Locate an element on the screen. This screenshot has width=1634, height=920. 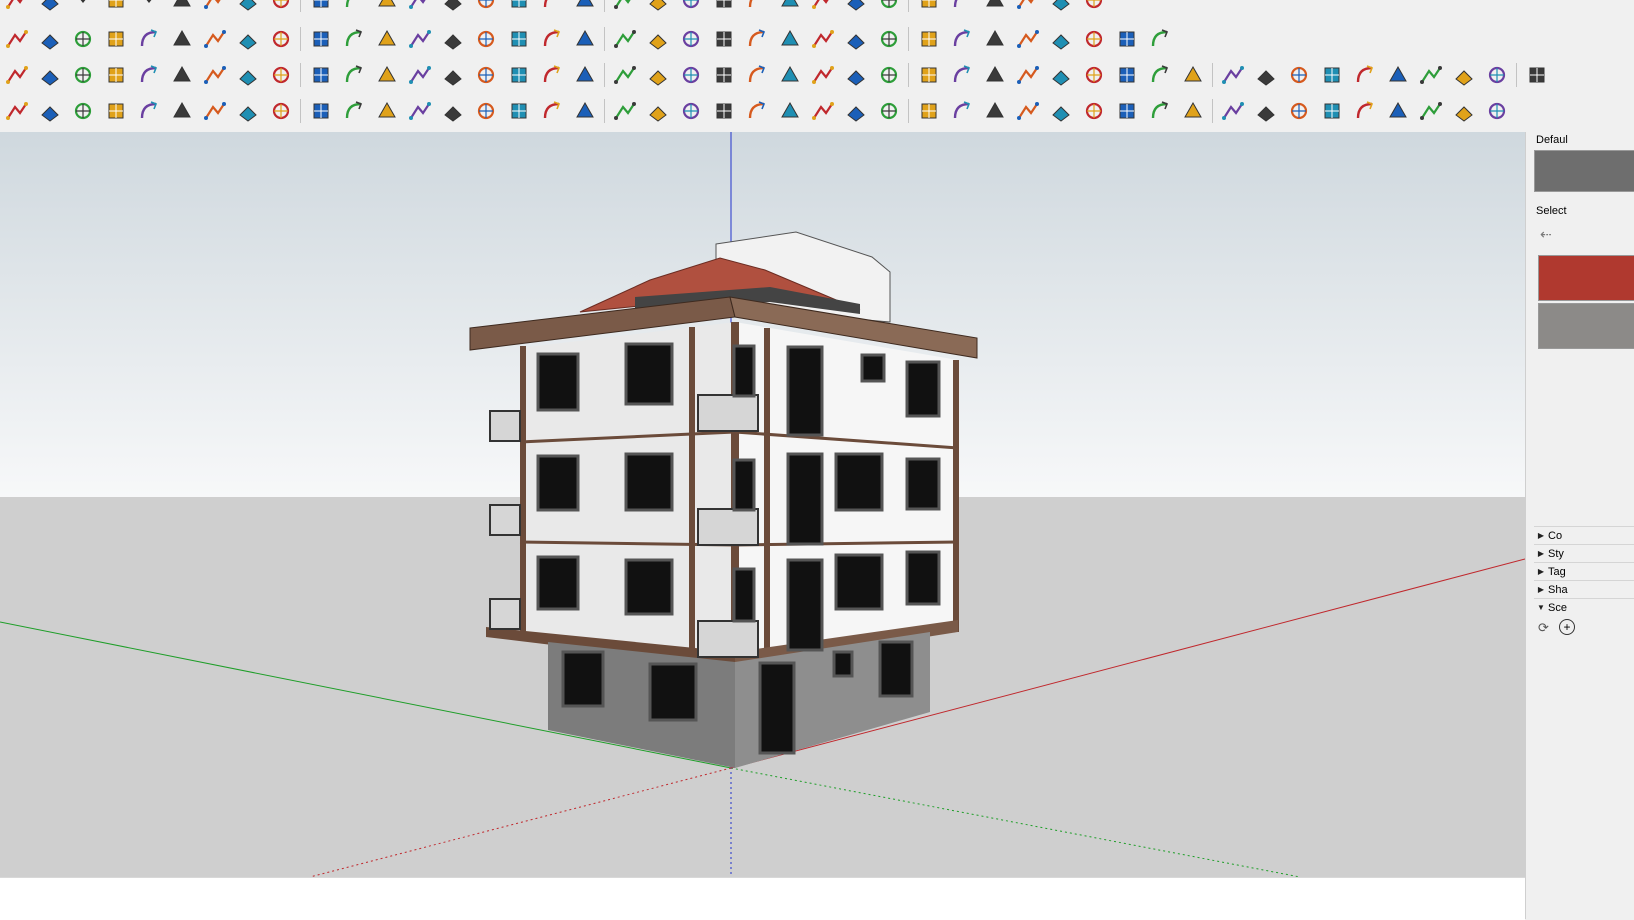
cube-push-icon is located at coordinates (723, 111).